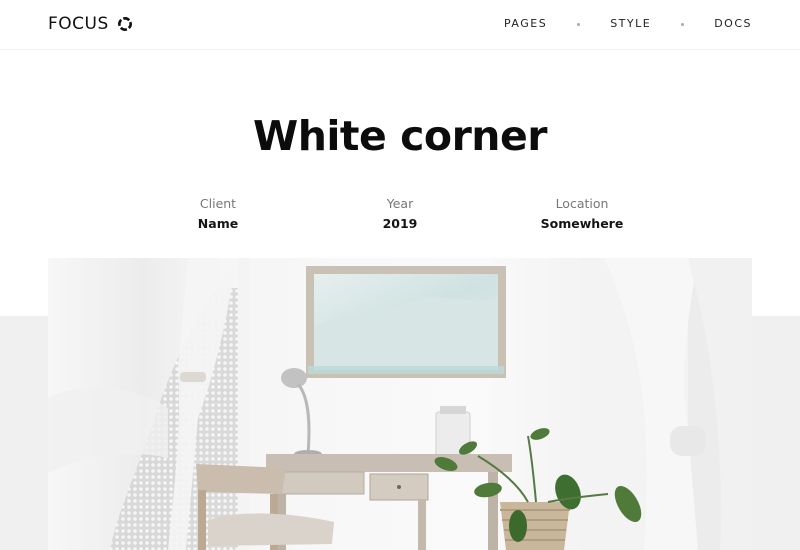  Describe the element at coordinates (582, 214) in the screenshot. I see `meta-location: Location Somewhere` at that location.